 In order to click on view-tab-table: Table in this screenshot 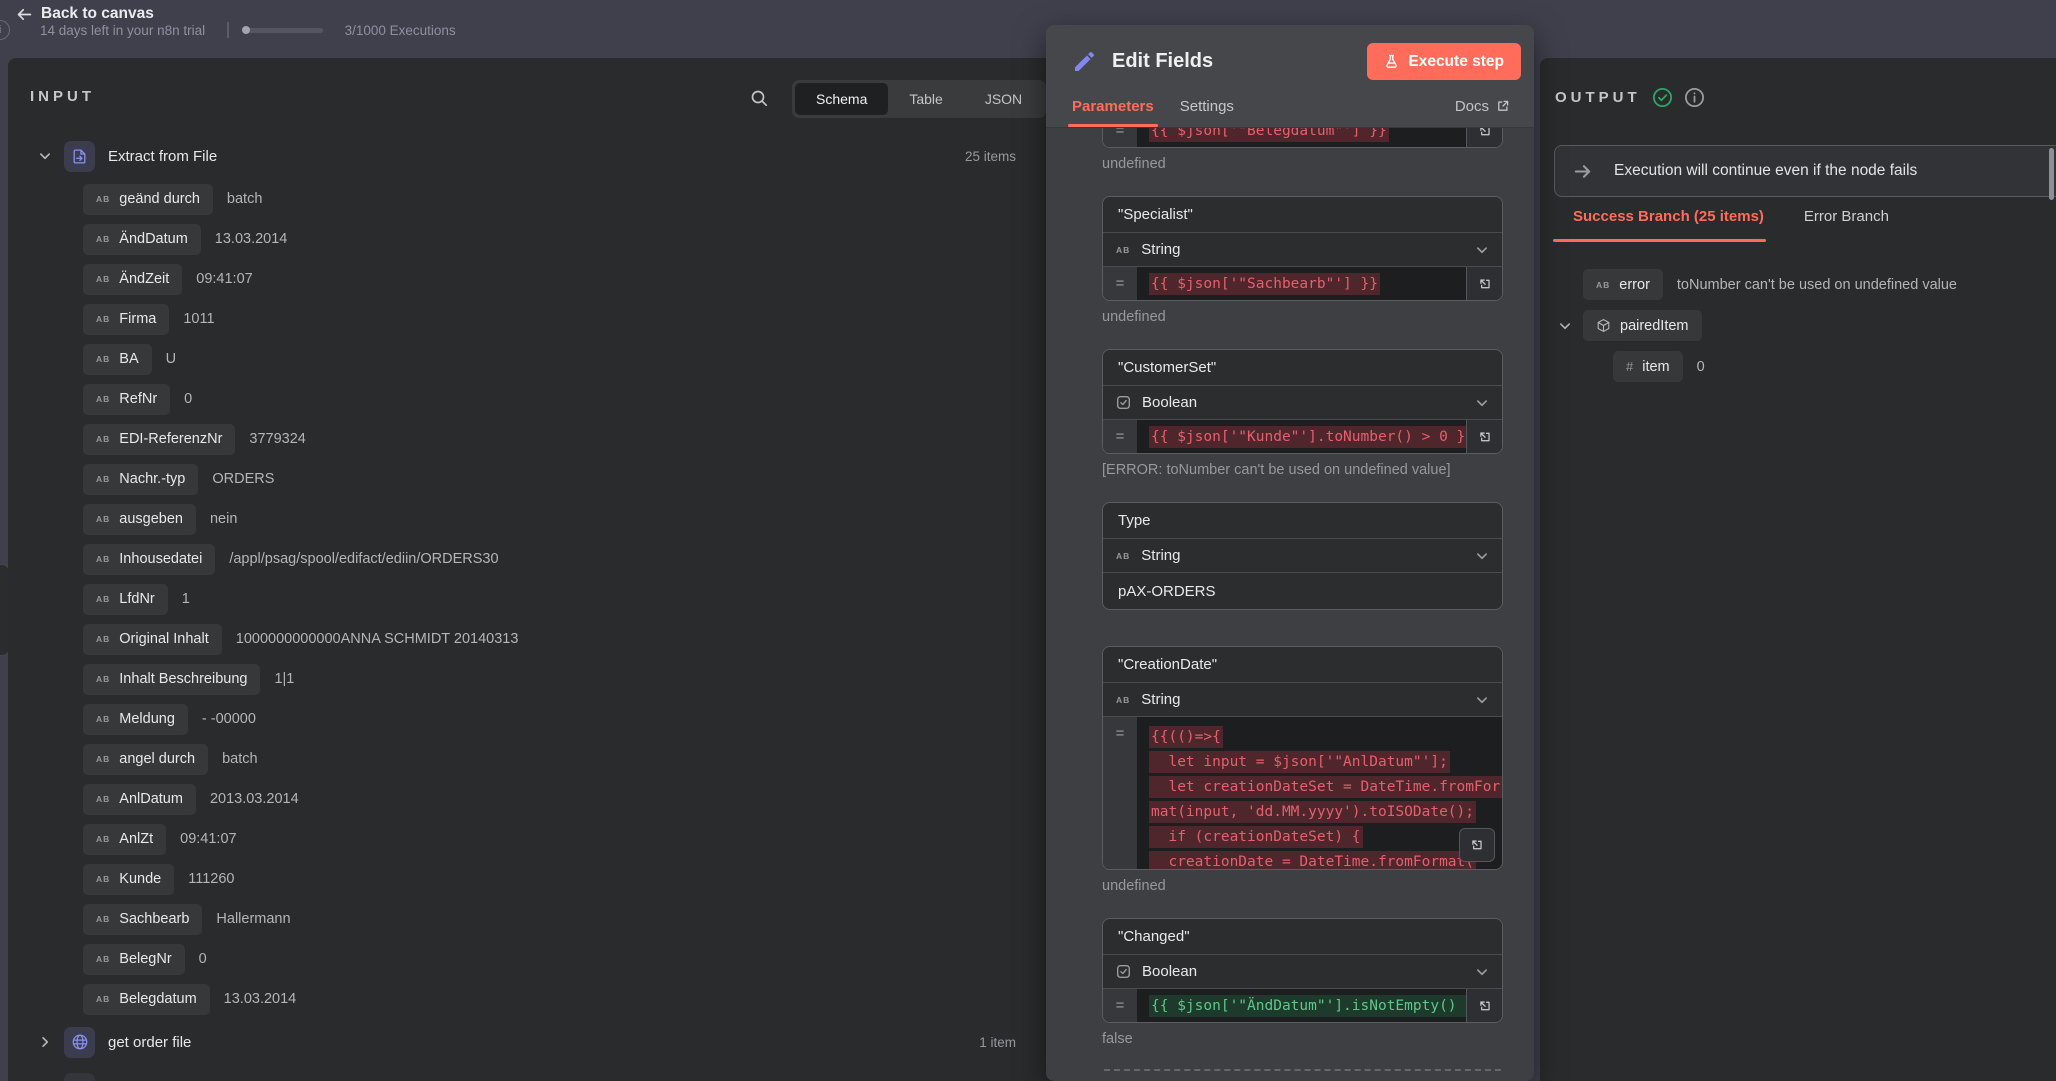, I will do `click(925, 99)`.